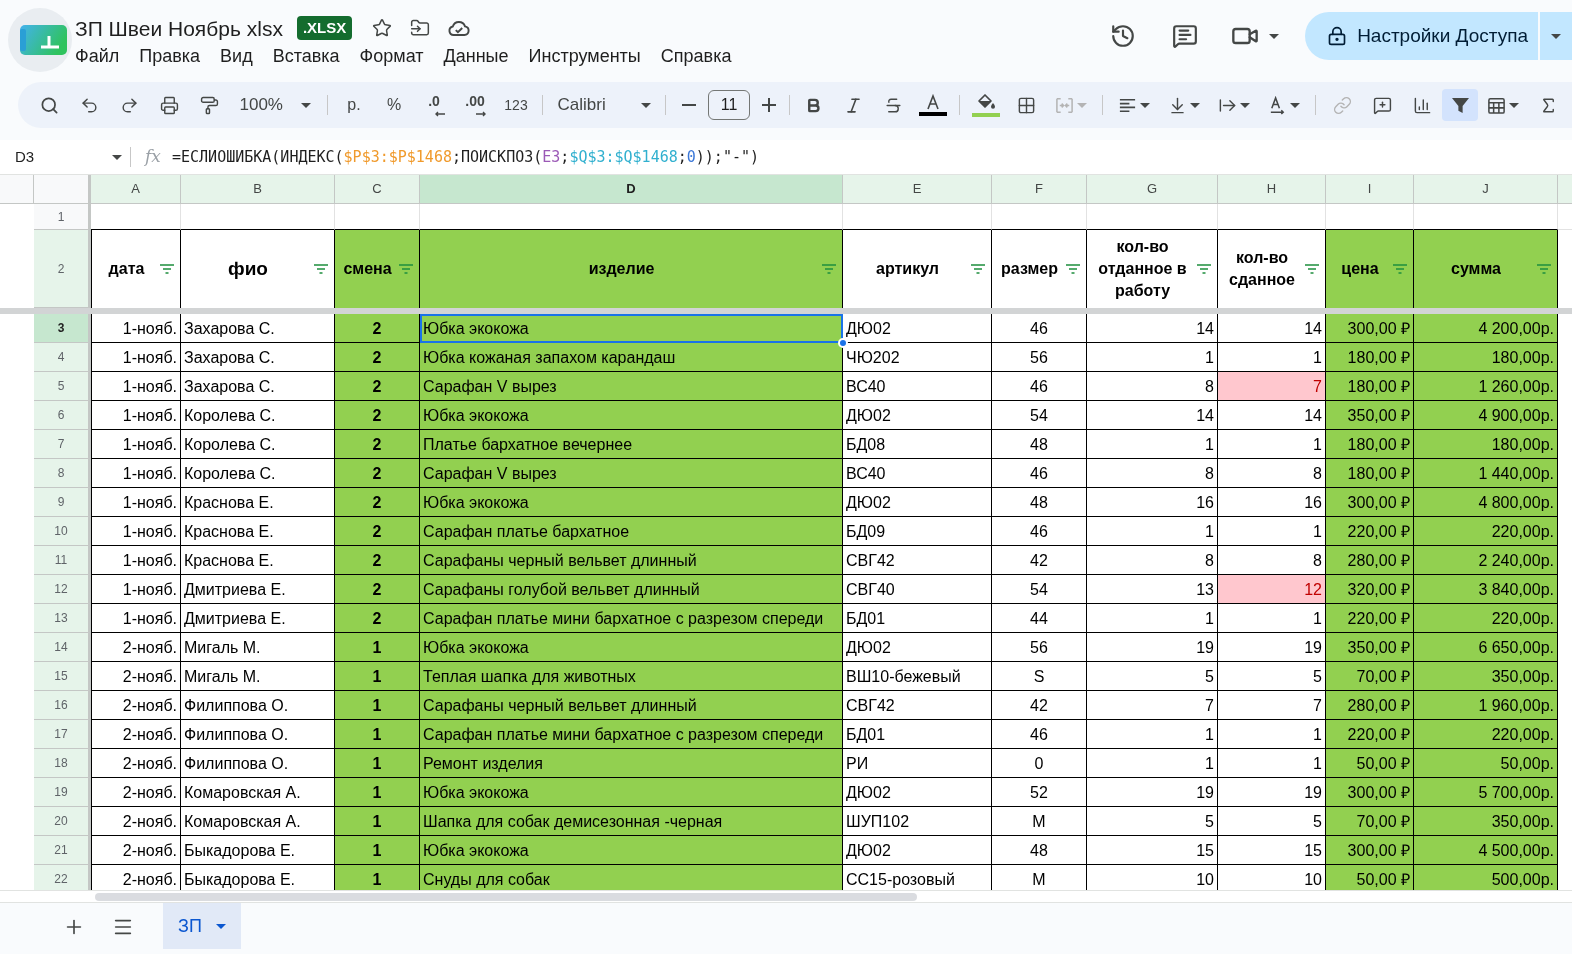 This screenshot has width=1572, height=954. What do you see at coordinates (476, 56) in the screenshot?
I see `menu-item: Данные` at bounding box center [476, 56].